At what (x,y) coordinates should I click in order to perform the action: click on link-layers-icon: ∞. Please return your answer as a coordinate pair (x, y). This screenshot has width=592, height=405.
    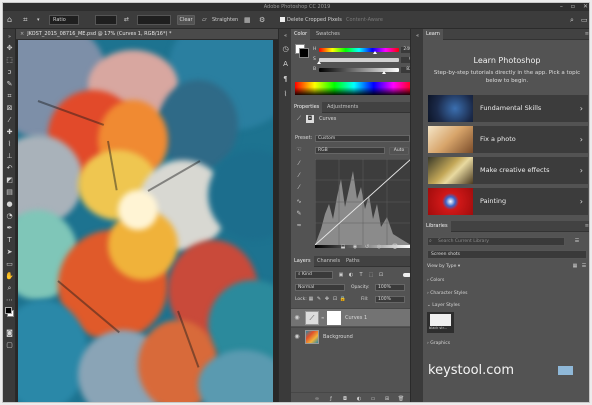
    Looking at the image, I should click on (317, 398).